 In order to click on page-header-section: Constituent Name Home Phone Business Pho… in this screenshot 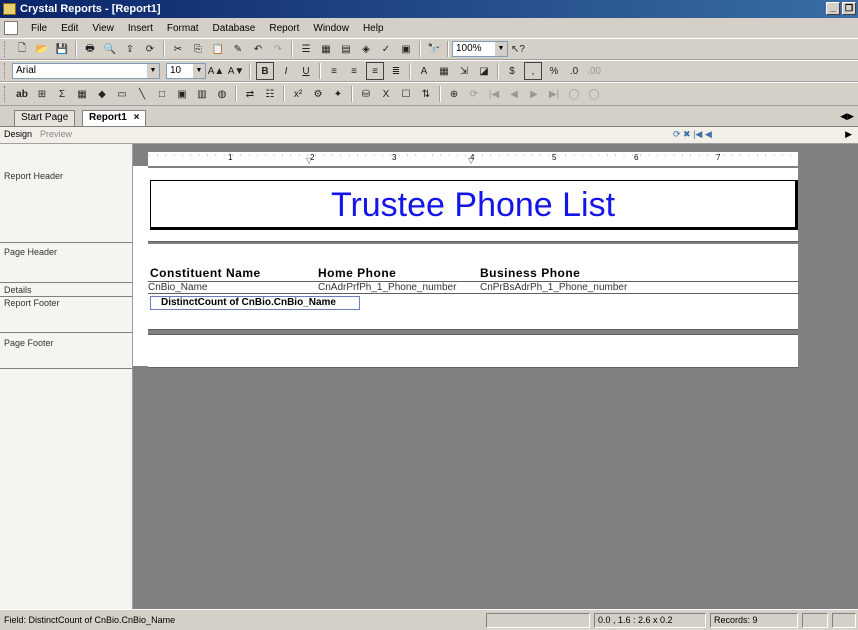, I will do `click(473, 263)`.